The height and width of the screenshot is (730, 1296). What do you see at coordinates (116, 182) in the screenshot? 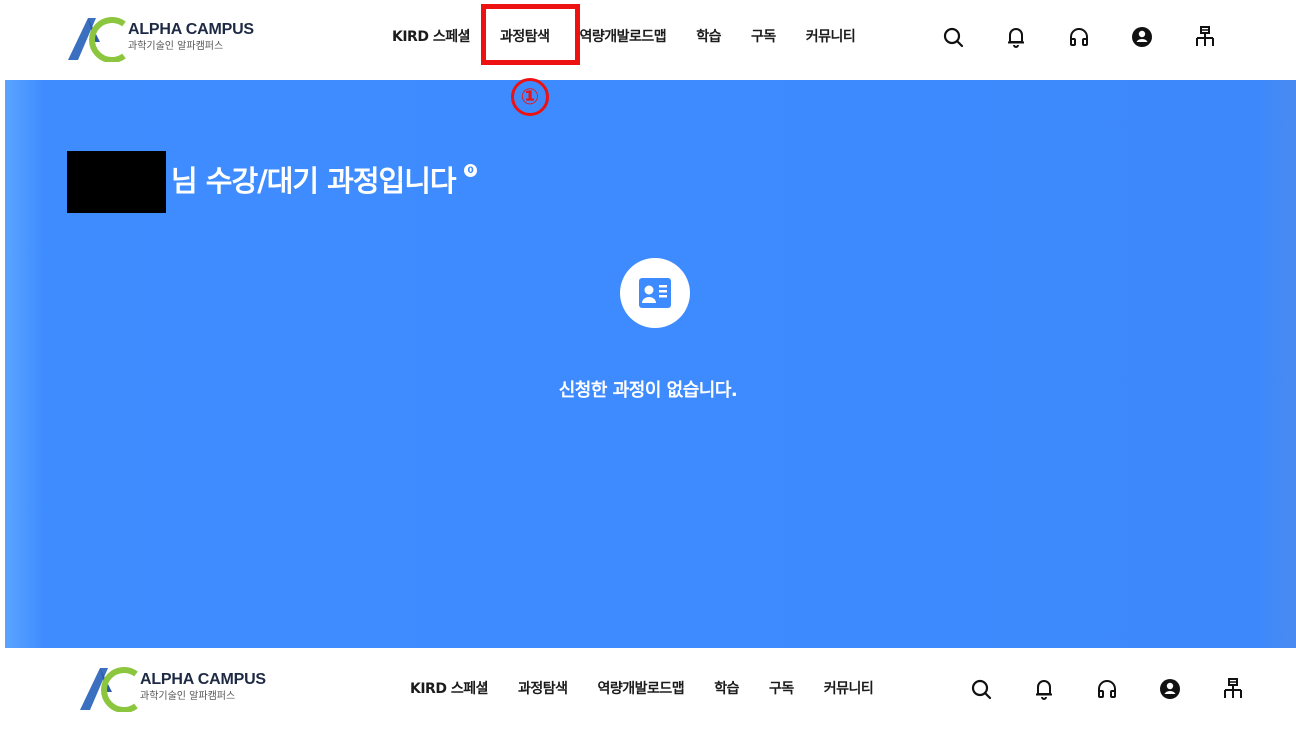
I see `redacted-username` at bounding box center [116, 182].